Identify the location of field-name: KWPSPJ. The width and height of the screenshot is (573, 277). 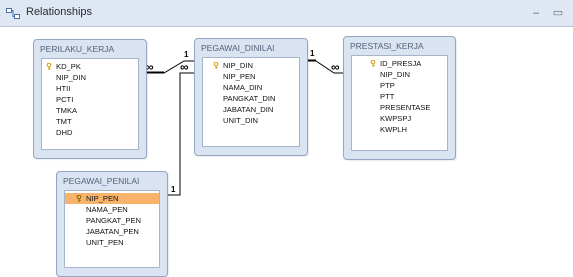
(396, 118).